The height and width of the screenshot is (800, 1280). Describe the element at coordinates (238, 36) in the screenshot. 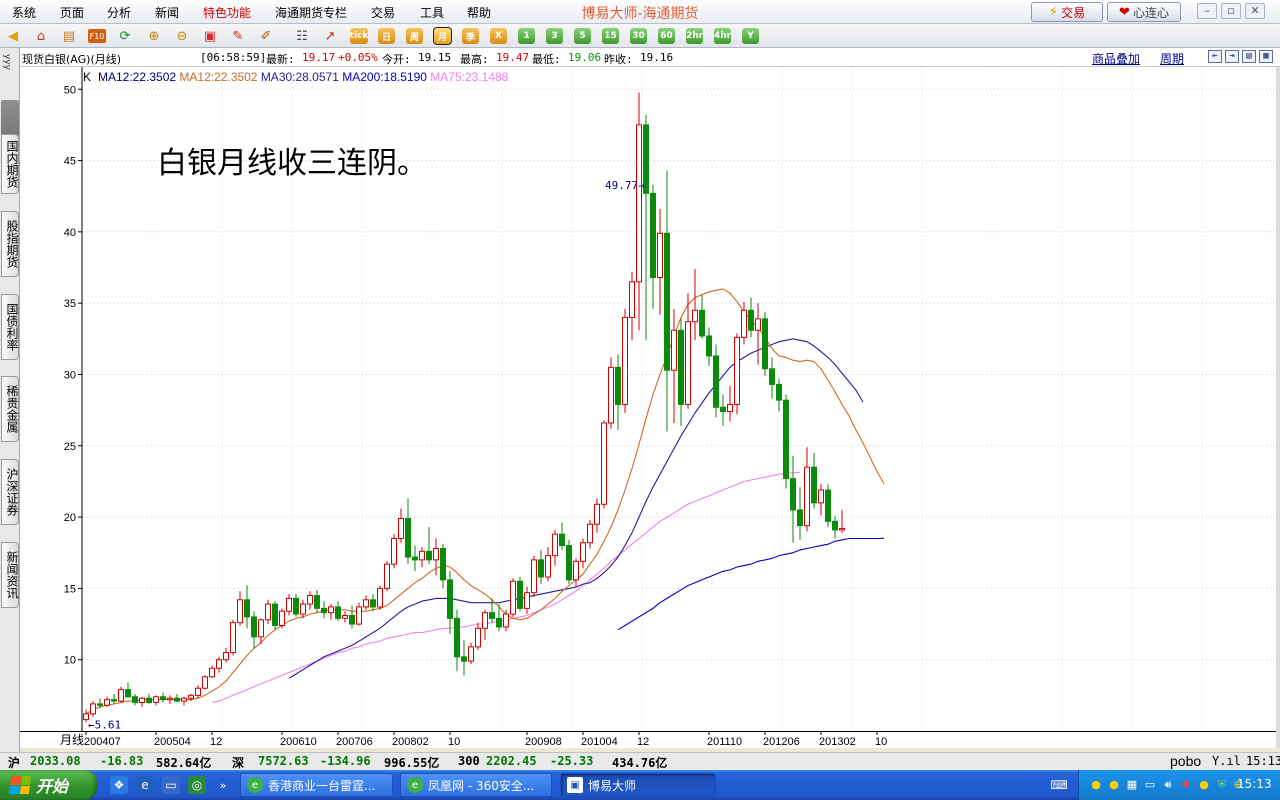

I see `pen-icon: ✎` at that location.